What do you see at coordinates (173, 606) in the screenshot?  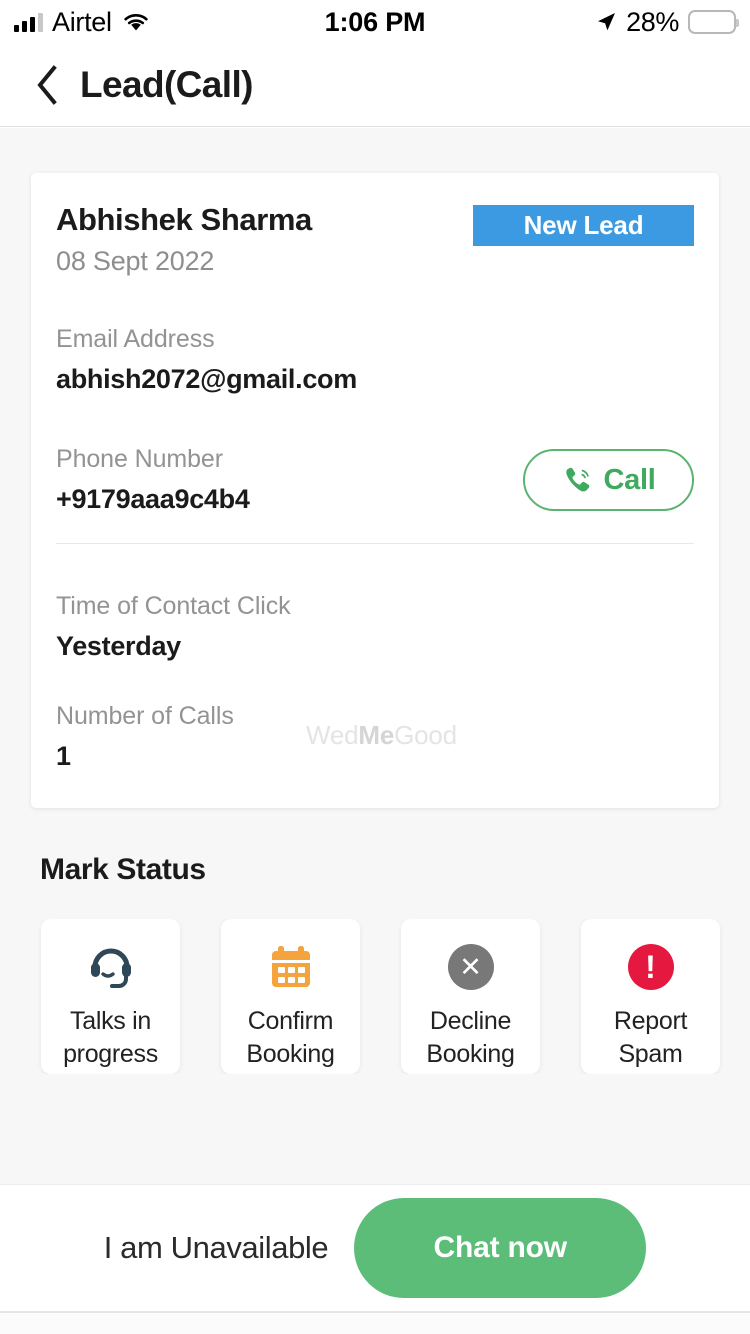 I see `contact-time-label: Time of Contact Click` at bounding box center [173, 606].